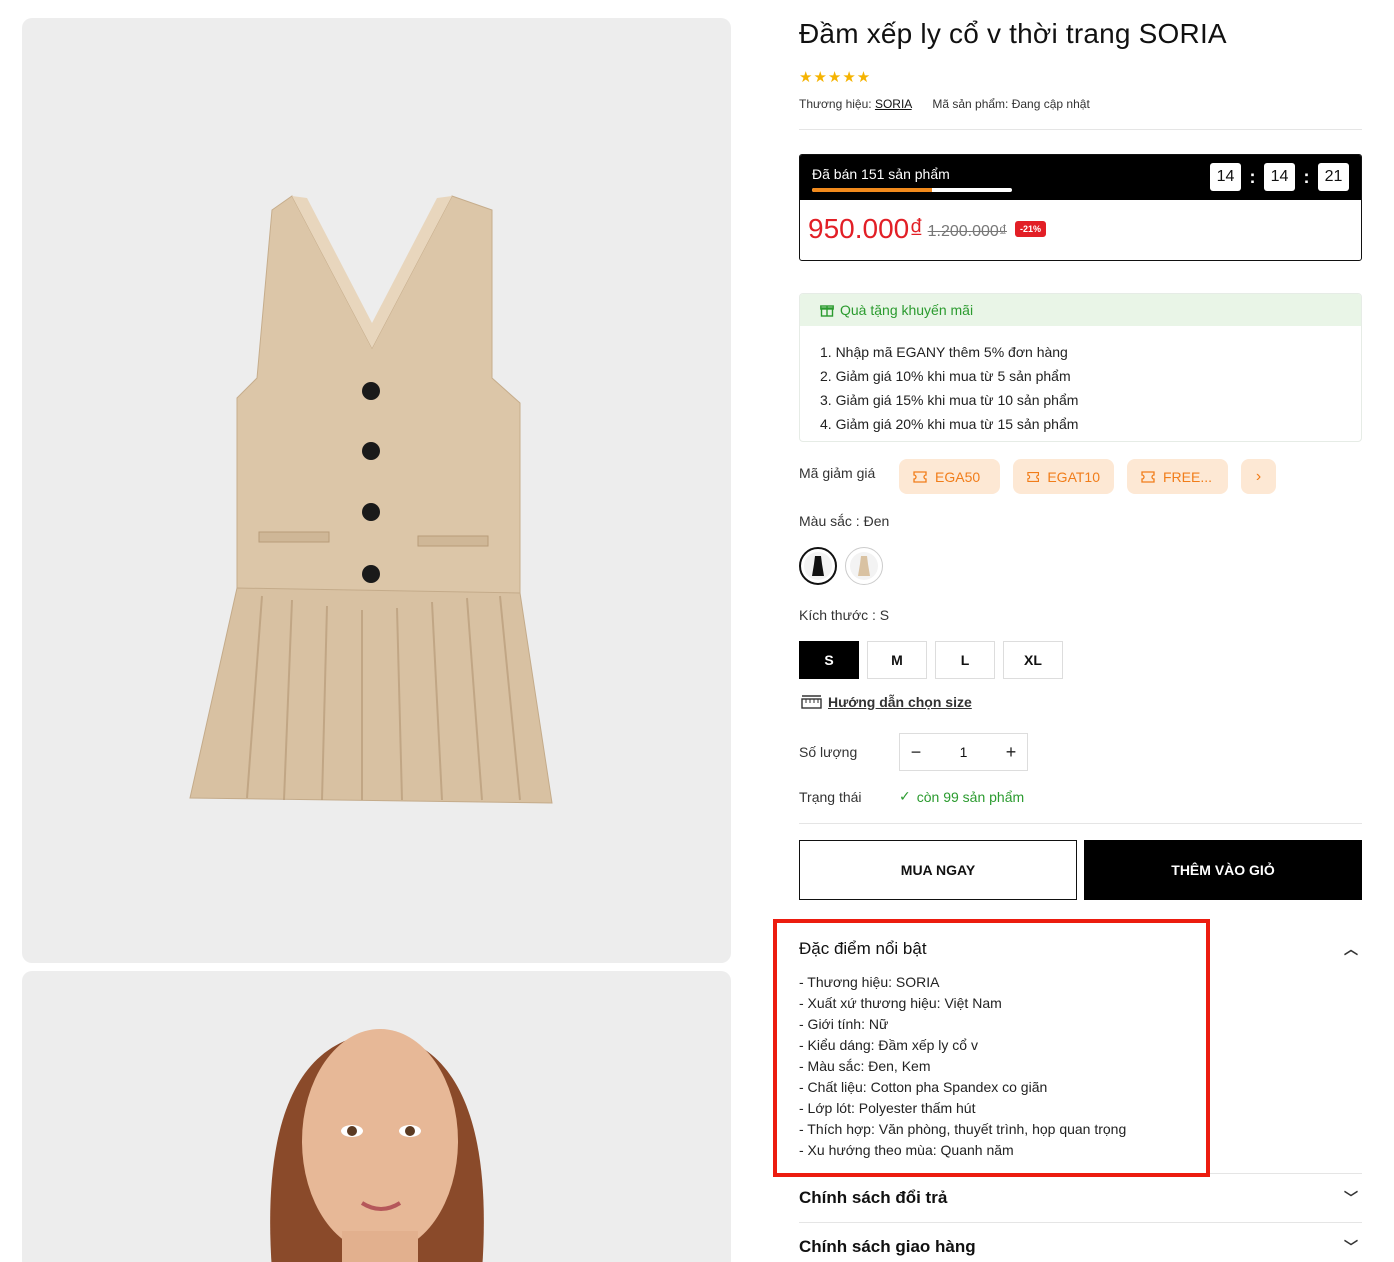 The height and width of the screenshot is (1262, 1394). I want to click on accordion-return-header: Chính sách đổi trả ﹀, so click(1080, 1198).